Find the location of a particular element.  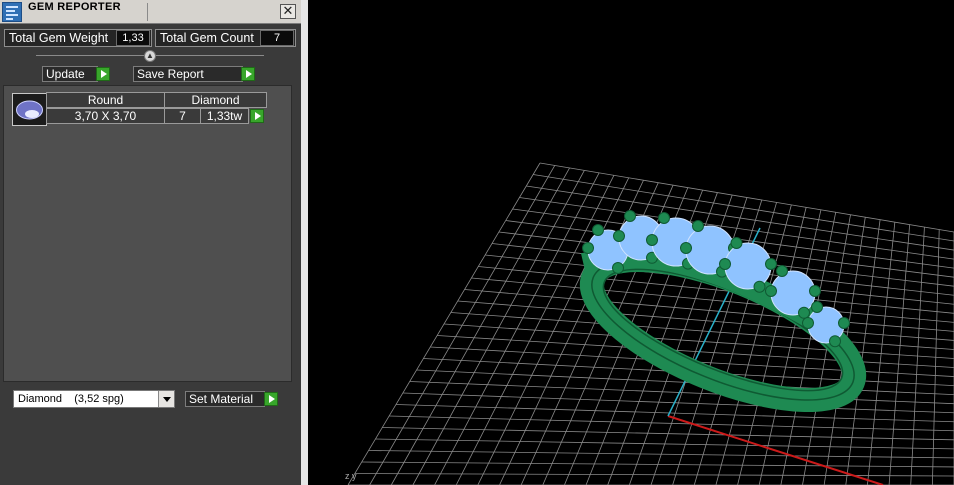

title-bar: GEM REPORTER ✕ is located at coordinates (150, 12).